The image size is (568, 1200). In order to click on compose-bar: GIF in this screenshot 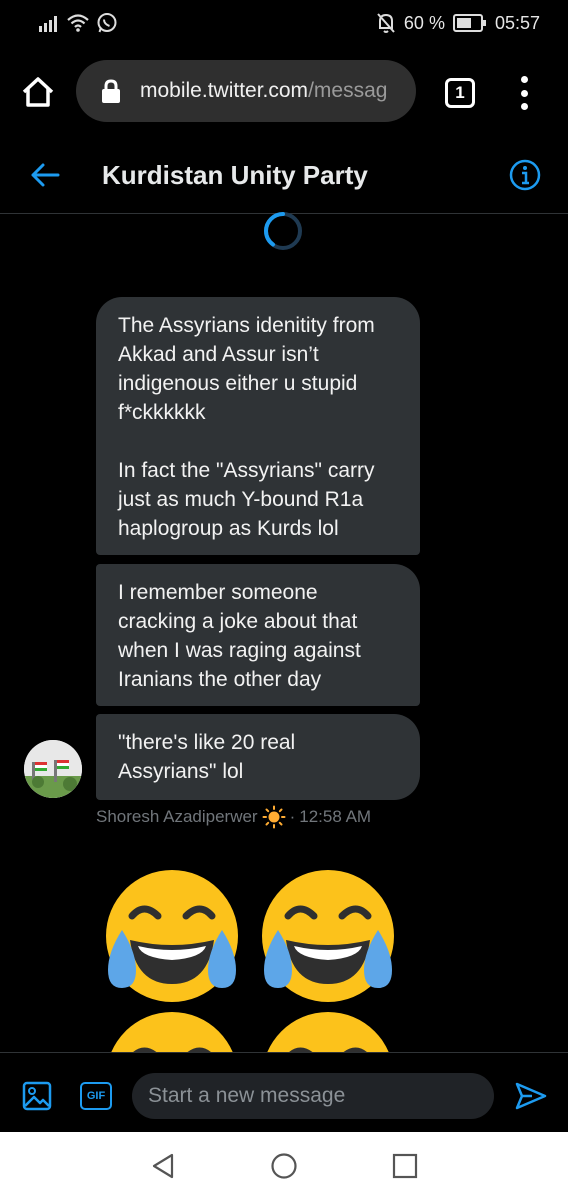, I will do `click(284, 1092)`.